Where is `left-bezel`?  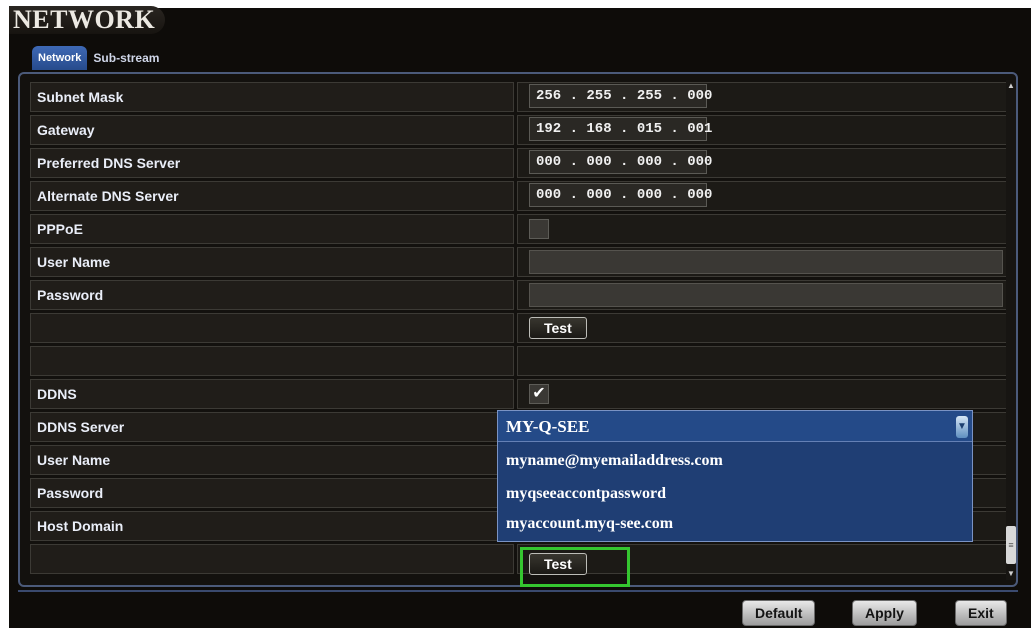
left-bezel is located at coordinates (4, 314).